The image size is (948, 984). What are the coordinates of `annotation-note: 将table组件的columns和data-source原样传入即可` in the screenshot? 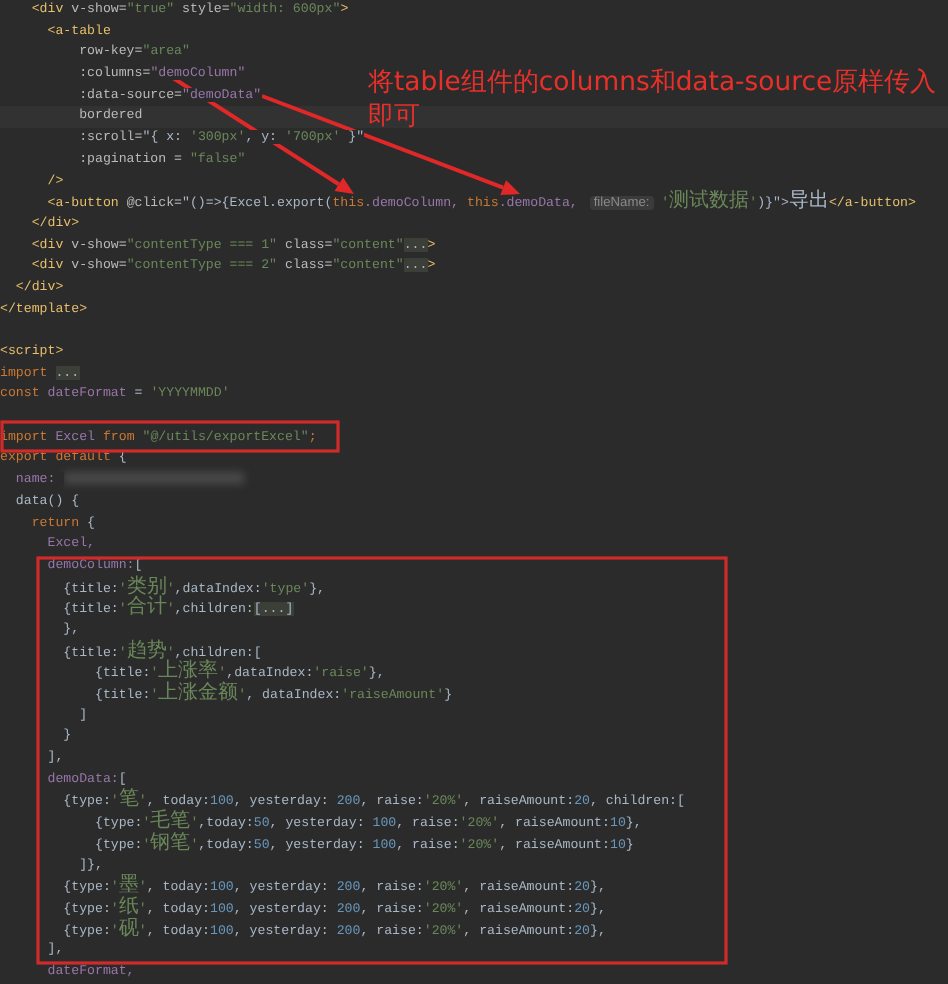 It's located at (653, 100).